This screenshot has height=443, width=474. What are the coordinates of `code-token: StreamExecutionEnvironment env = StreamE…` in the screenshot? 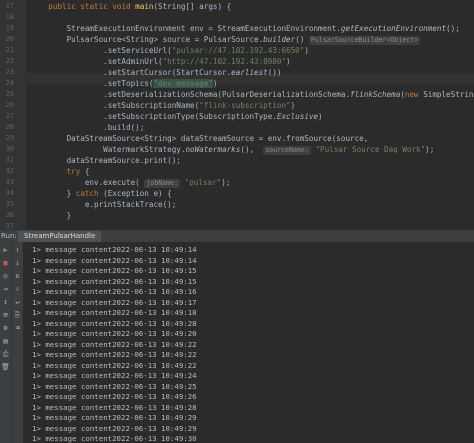 It's located at (185, 28).